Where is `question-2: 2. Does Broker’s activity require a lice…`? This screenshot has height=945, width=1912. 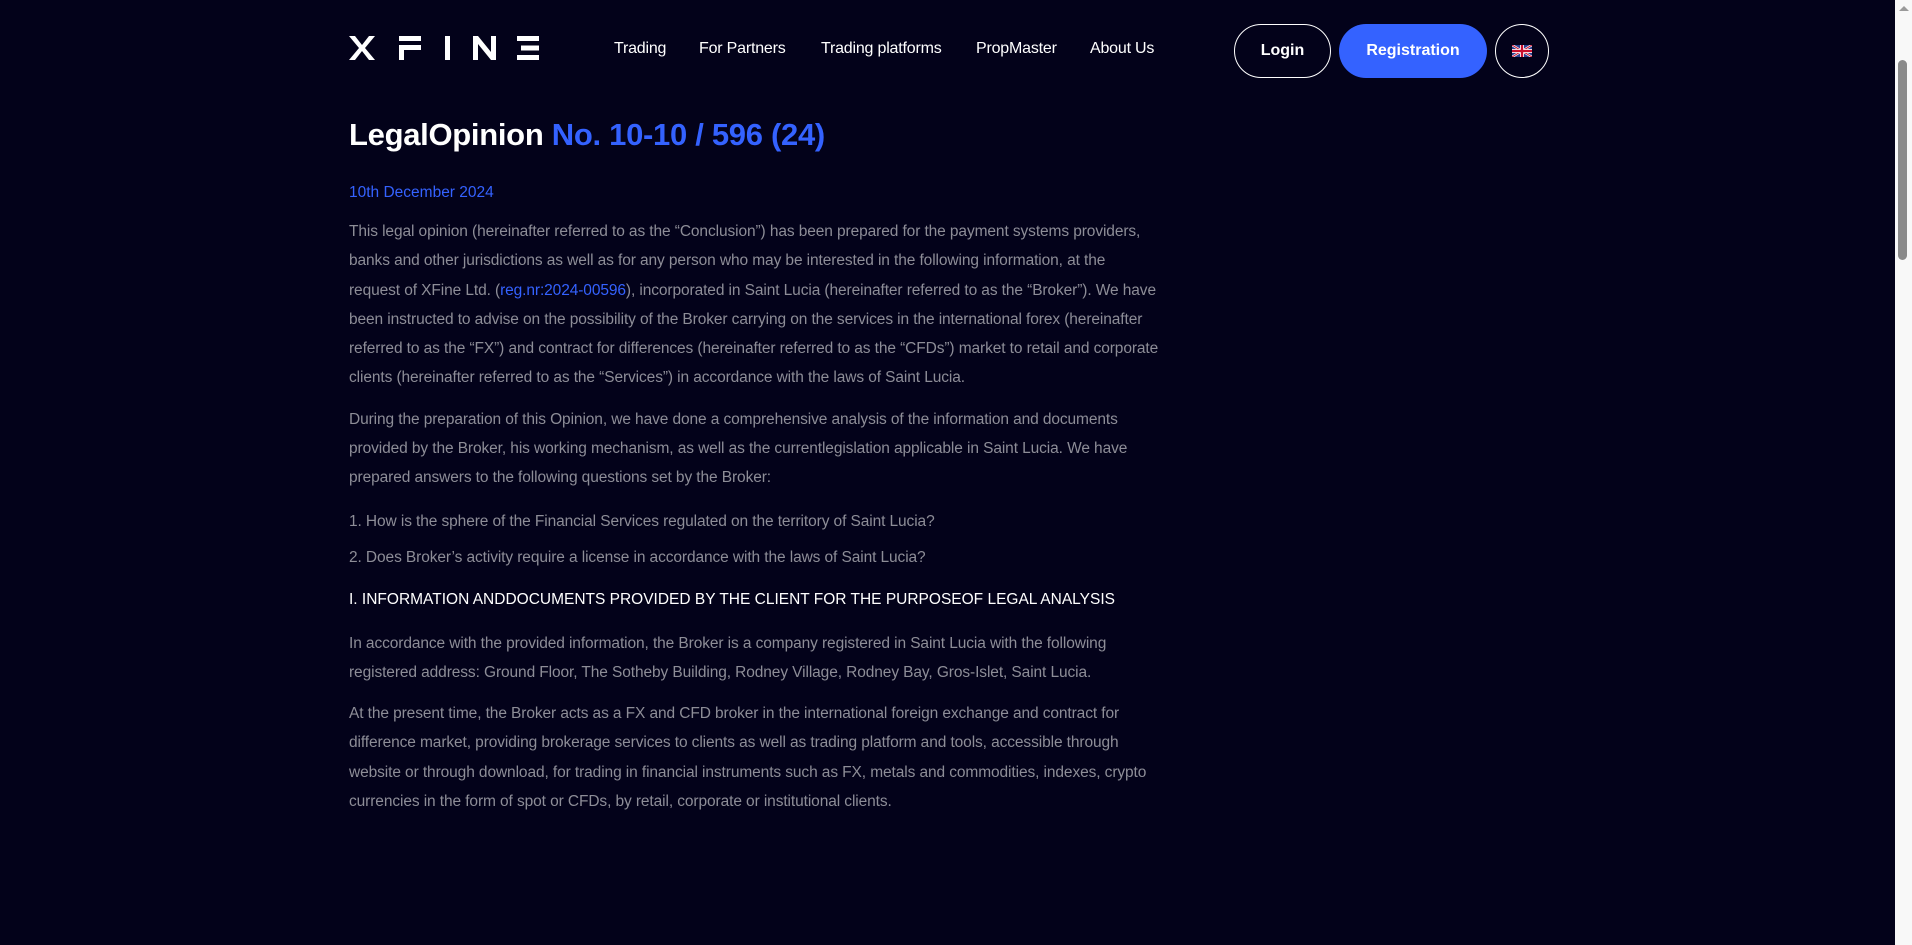 question-2: 2. Does Broker’s activity require a lice… is located at coordinates (637, 557).